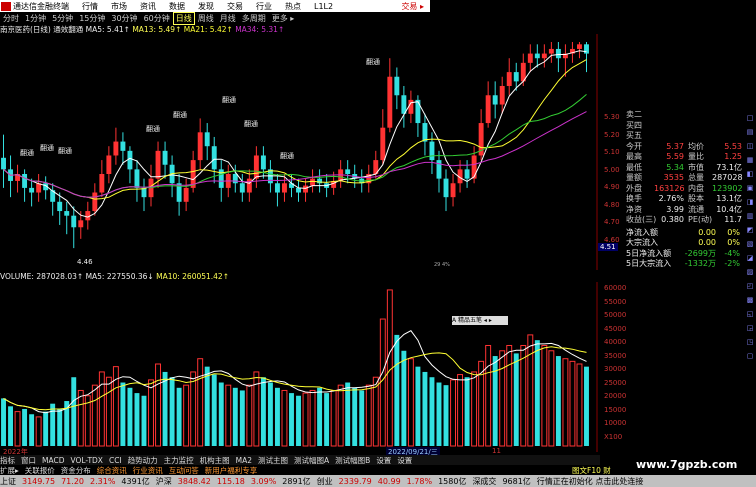 Image resolution: width=756 pixels, height=487 pixels. Describe the element at coordinates (750, 230) in the screenshot. I see `toolbar-icon: ◩` at that location.